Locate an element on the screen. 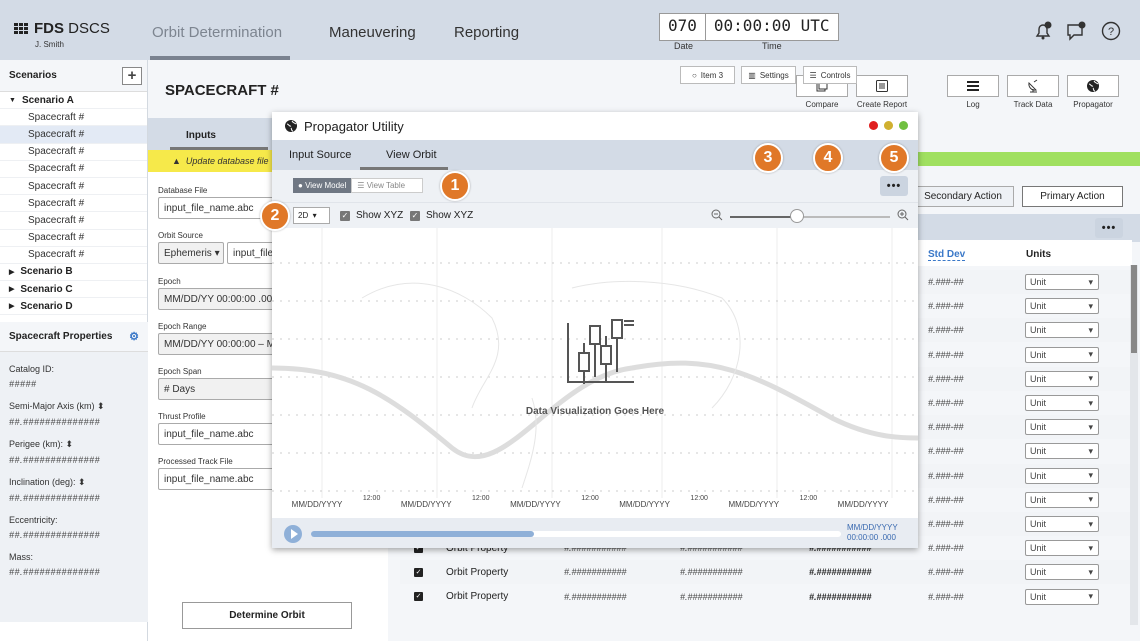 This screenshot has width=1140, height=641. scenario-item: ▶ Scenario B is located at coordinates (73, 273).